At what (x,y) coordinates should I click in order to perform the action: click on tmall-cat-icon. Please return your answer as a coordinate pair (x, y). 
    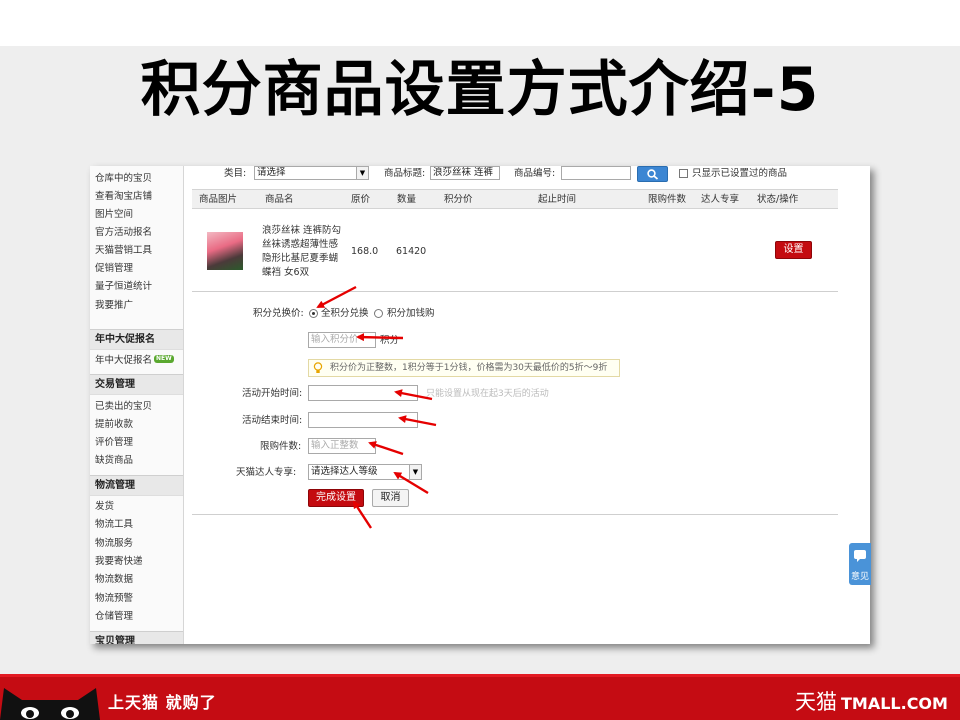
    Looking at the image, I should click on (50, 704).